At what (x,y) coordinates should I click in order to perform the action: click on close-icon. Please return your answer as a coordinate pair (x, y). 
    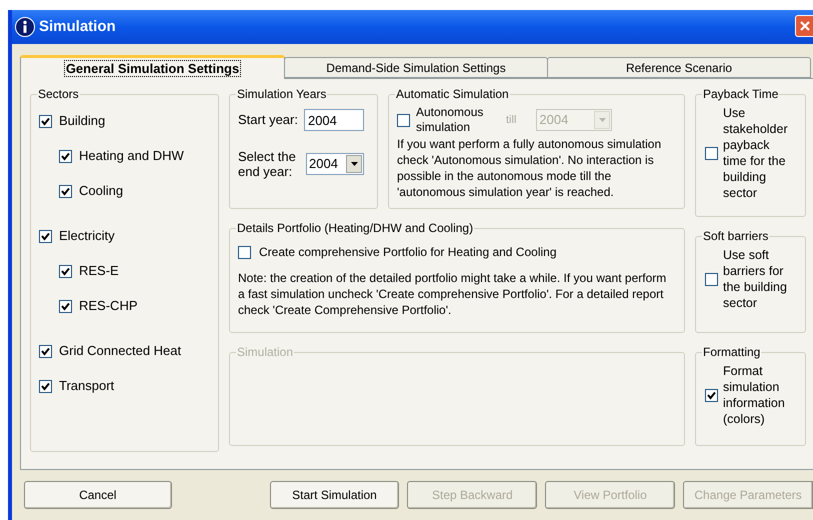
    Looking at the image, I should click on (804, 26).